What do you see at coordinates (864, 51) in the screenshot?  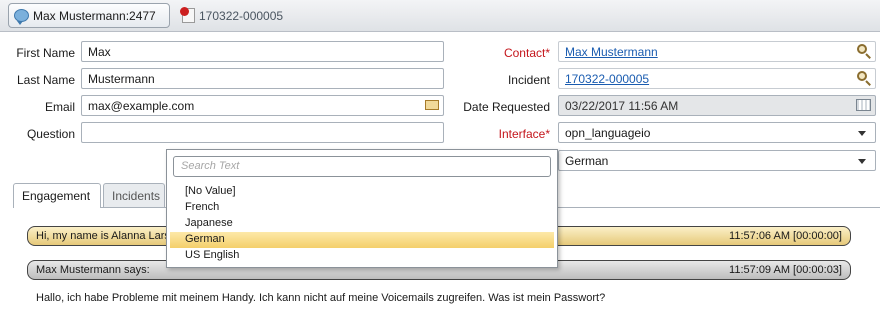 I see `contact-lookup-icon` at bounding box center [864, 51].